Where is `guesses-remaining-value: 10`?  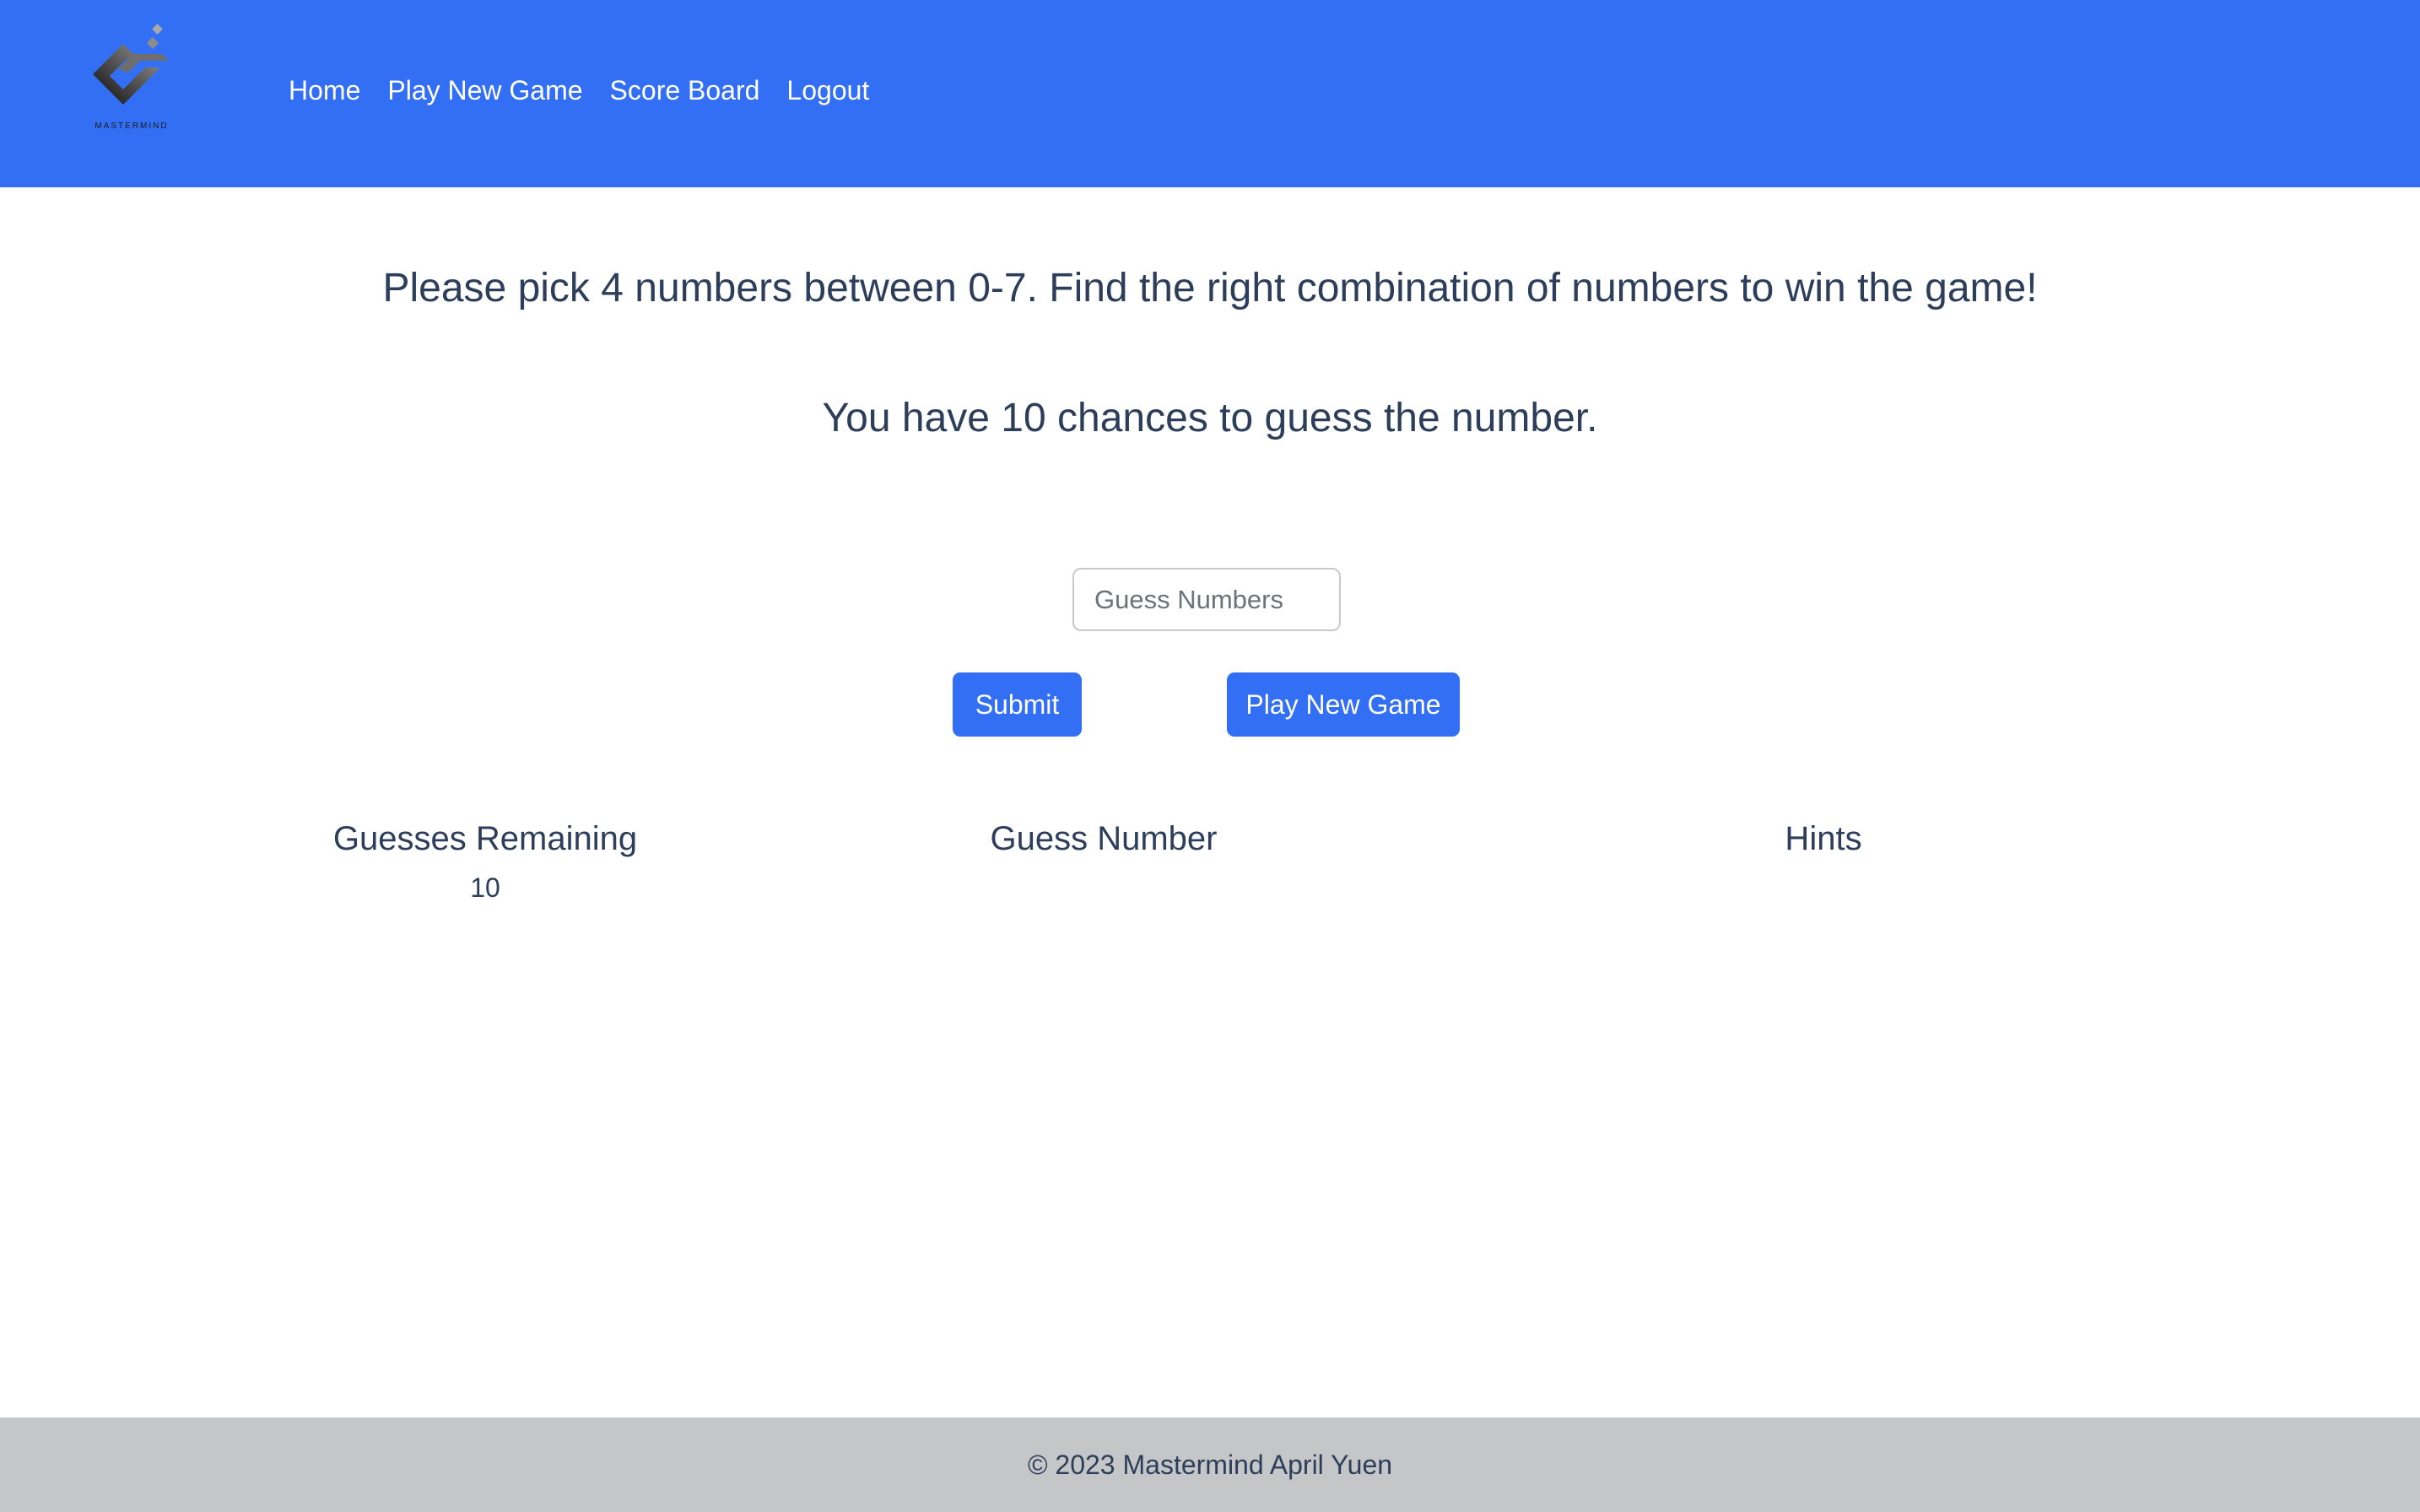 guesses-remaining-value: 10 is located at coordinates (485, 887).